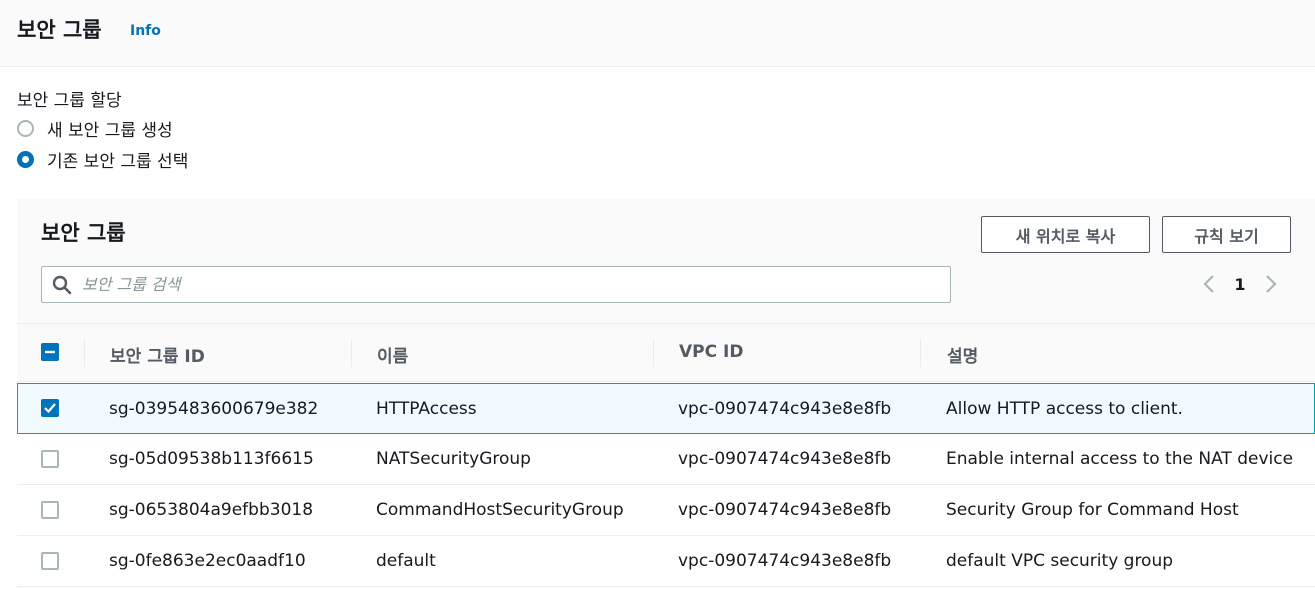 Image resolution: width=1315 pixels, height=589 pixels. Describe the element at coordinates (83, 233) in the screenshot. I see `panel-title: 보안 그룹` at that location.